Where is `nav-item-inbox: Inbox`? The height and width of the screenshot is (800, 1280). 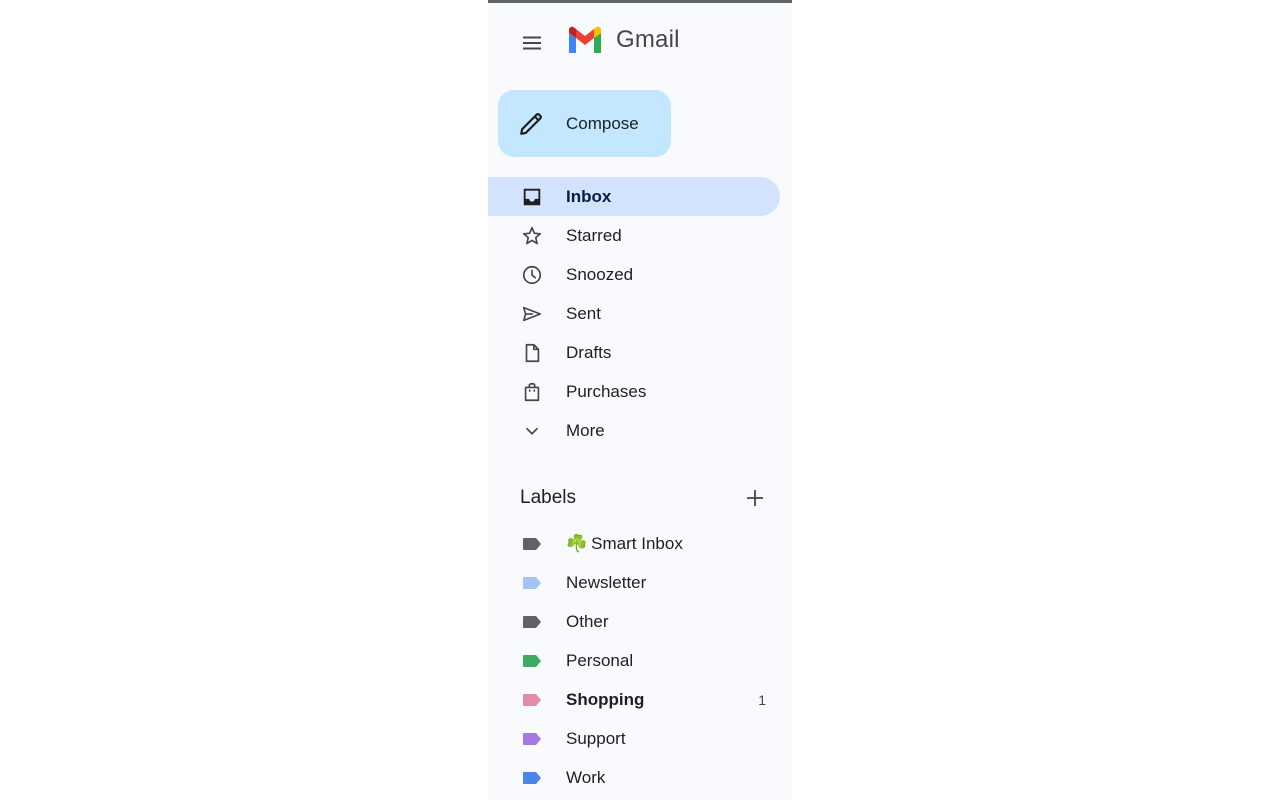 nav-item-inbox: Inbox is located at coordinates (634, 196).